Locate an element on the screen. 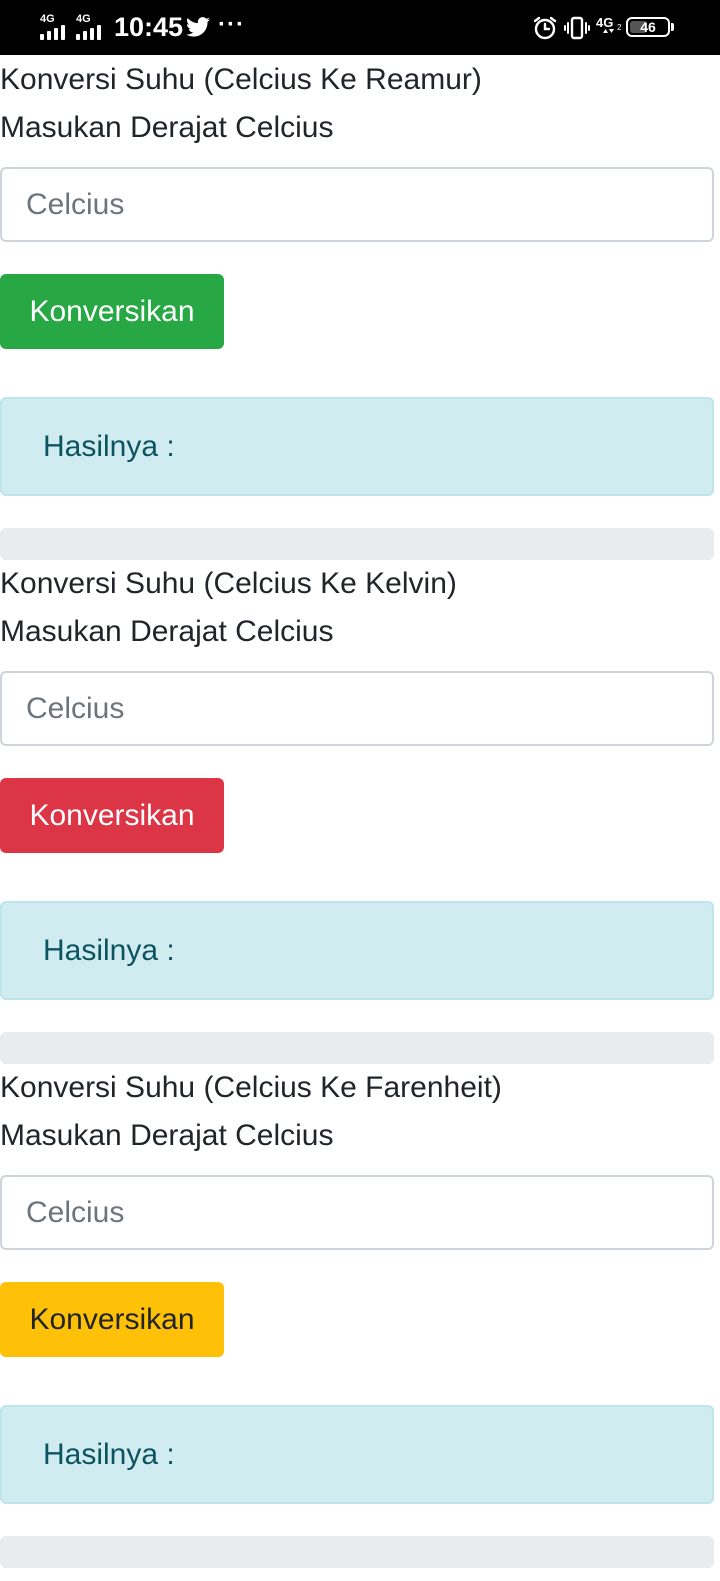 The width and height of the screenshot is (720, 1581). twitter-icon is located at coordinates (198, 27).